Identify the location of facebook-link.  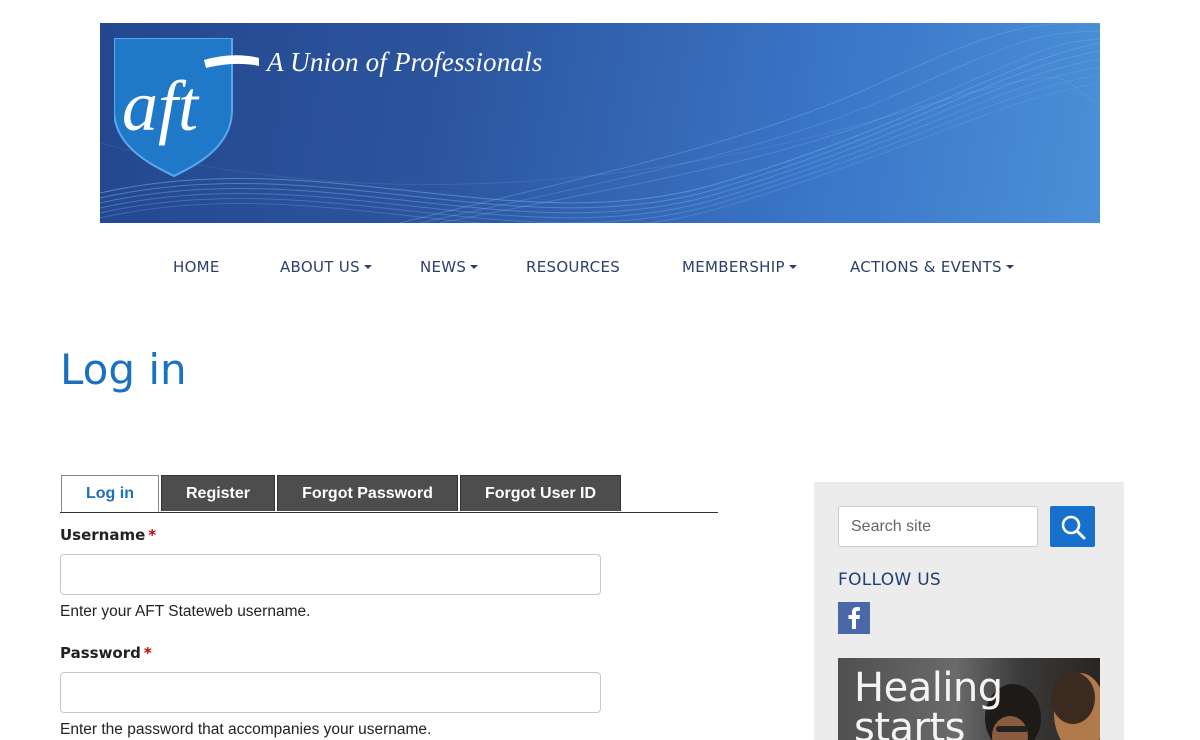
(854, 618).